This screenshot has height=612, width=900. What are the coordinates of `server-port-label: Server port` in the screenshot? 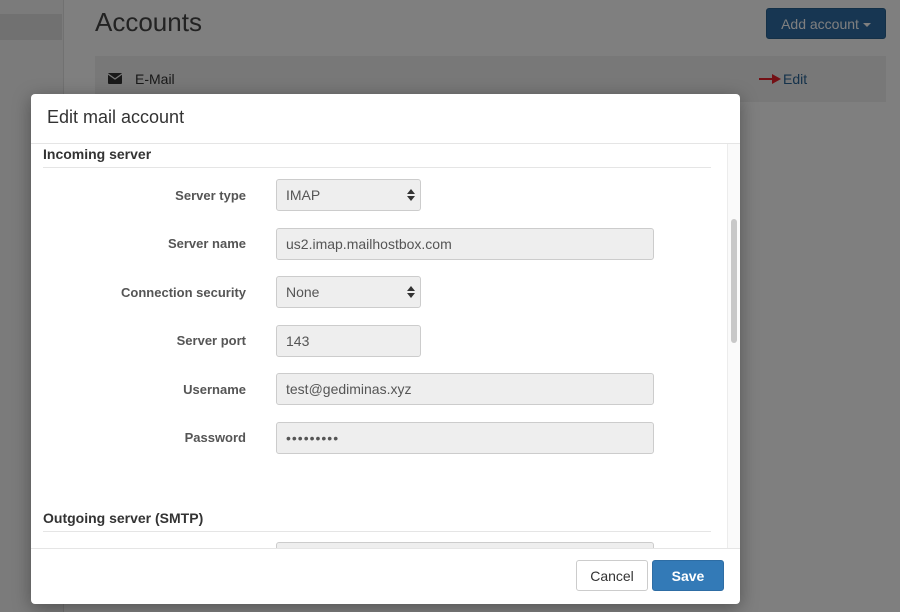 It's located at (211, 340).